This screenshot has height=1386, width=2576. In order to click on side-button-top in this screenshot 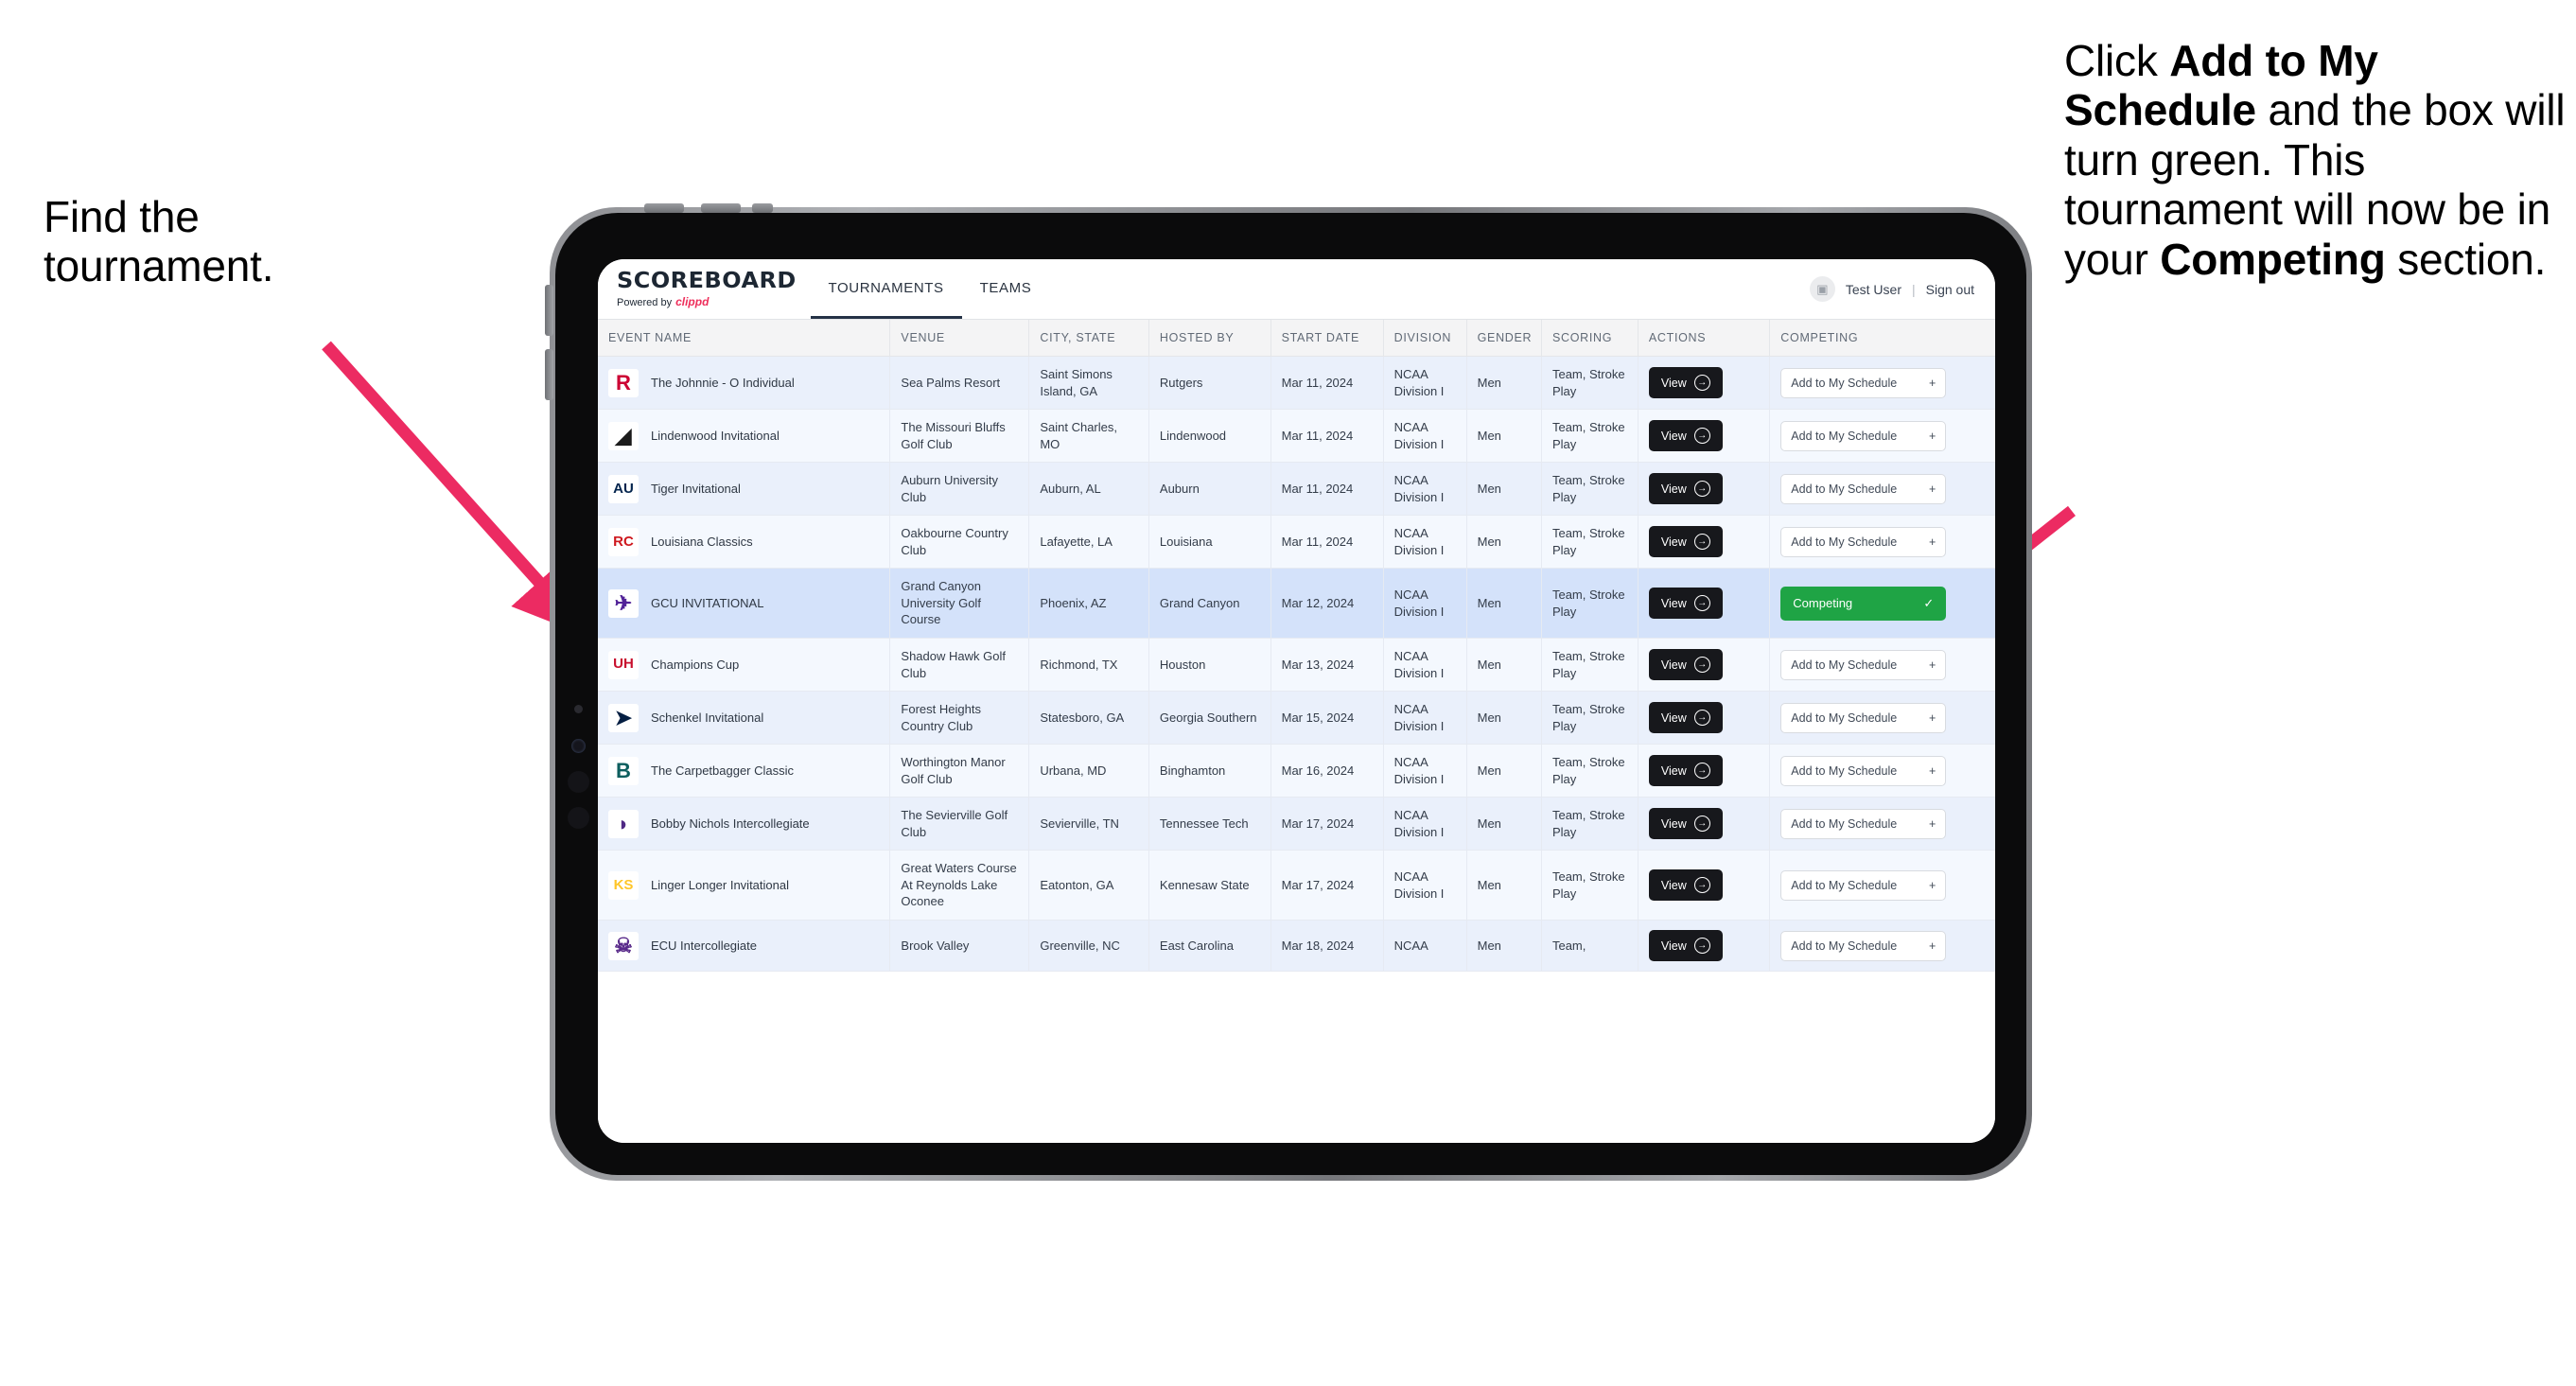, I will do `click(549, 310)`.